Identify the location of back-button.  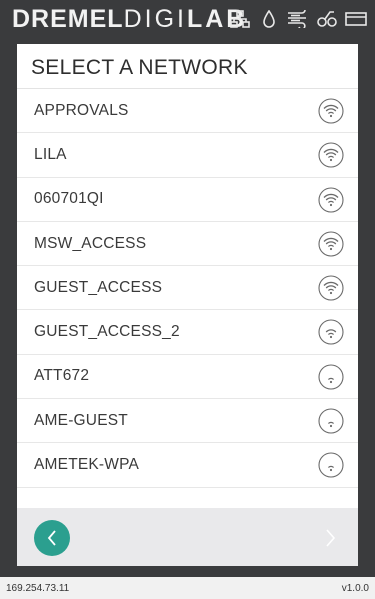
(52, 538).